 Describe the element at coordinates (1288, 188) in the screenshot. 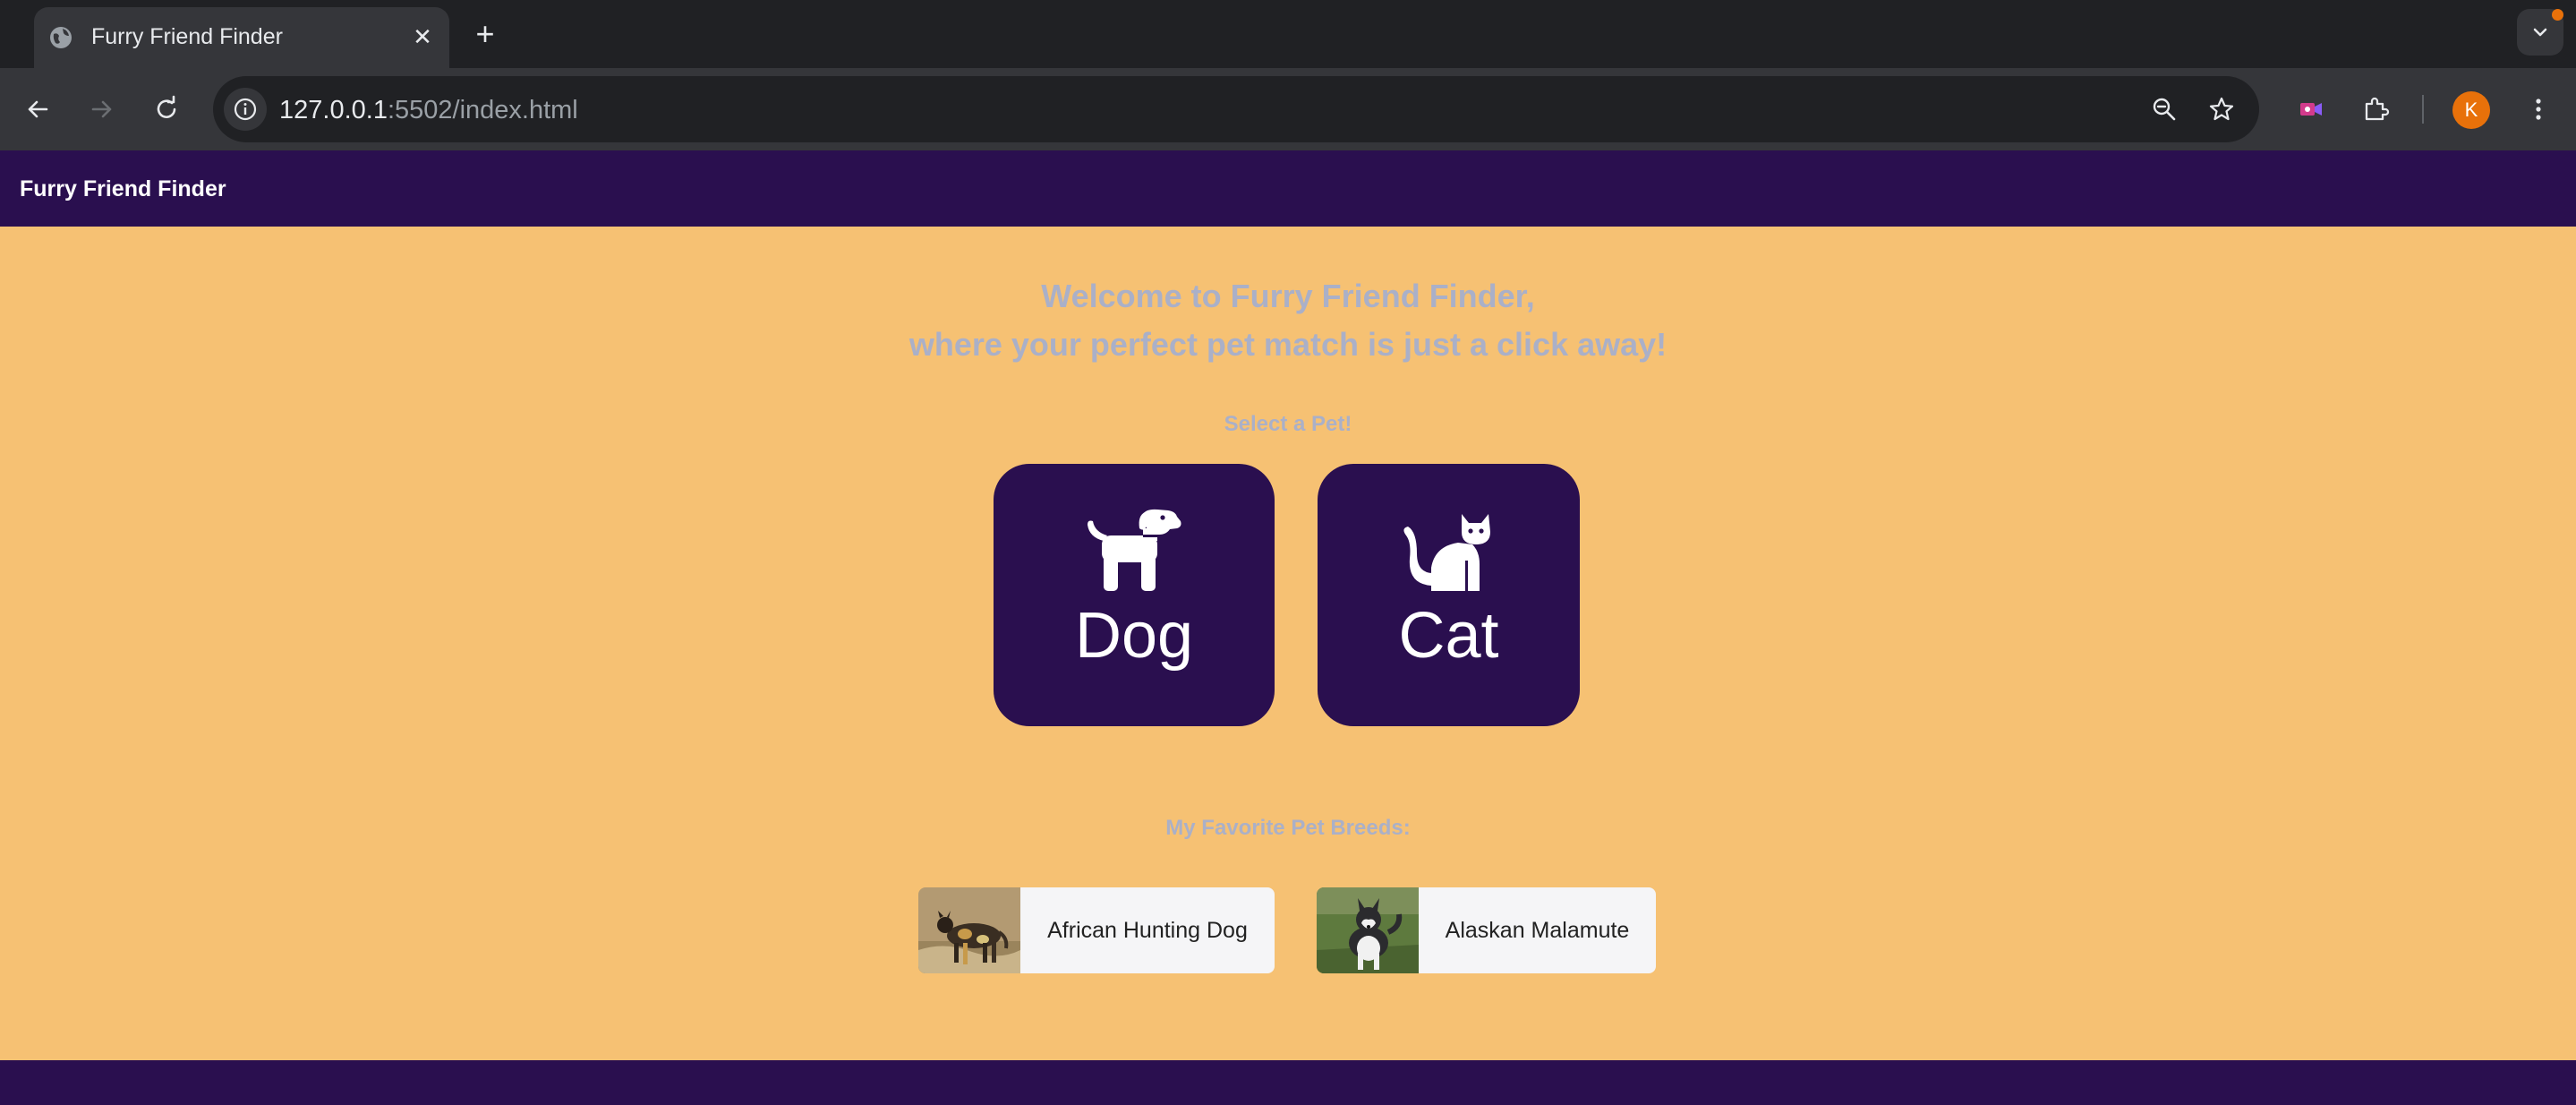

I see `site-navbar: Furry Friend Finder` at that location.